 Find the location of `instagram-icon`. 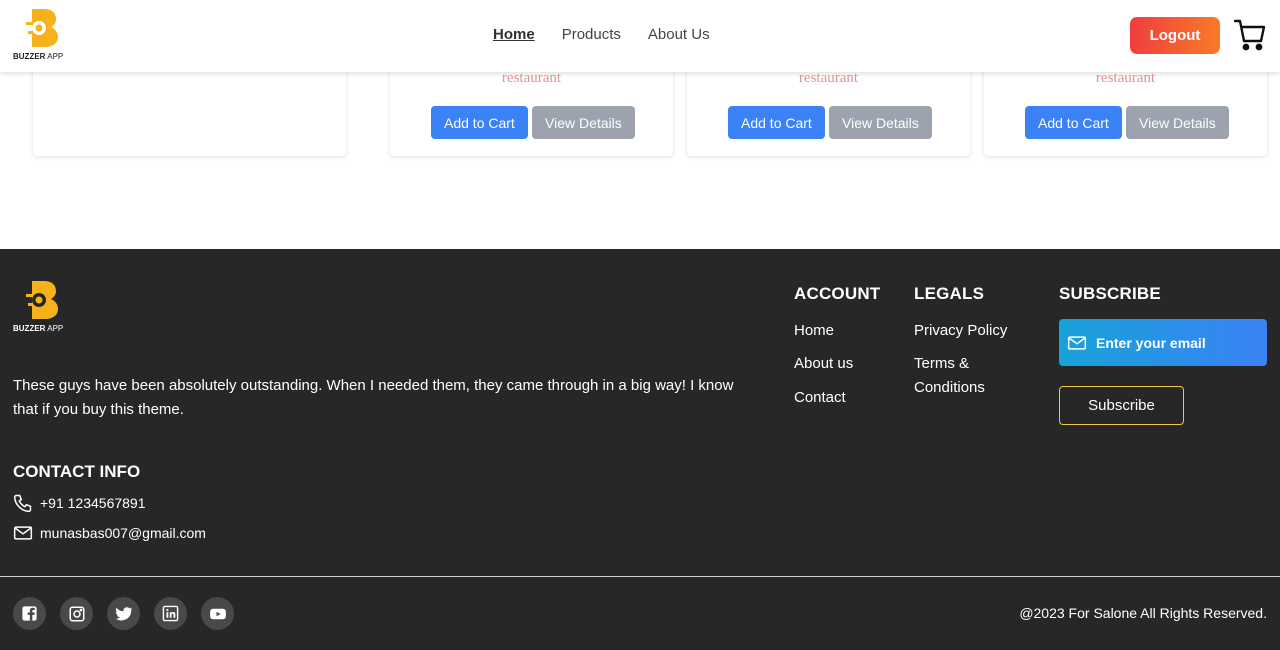

instagram-icon is located at coordinates (76, 613).